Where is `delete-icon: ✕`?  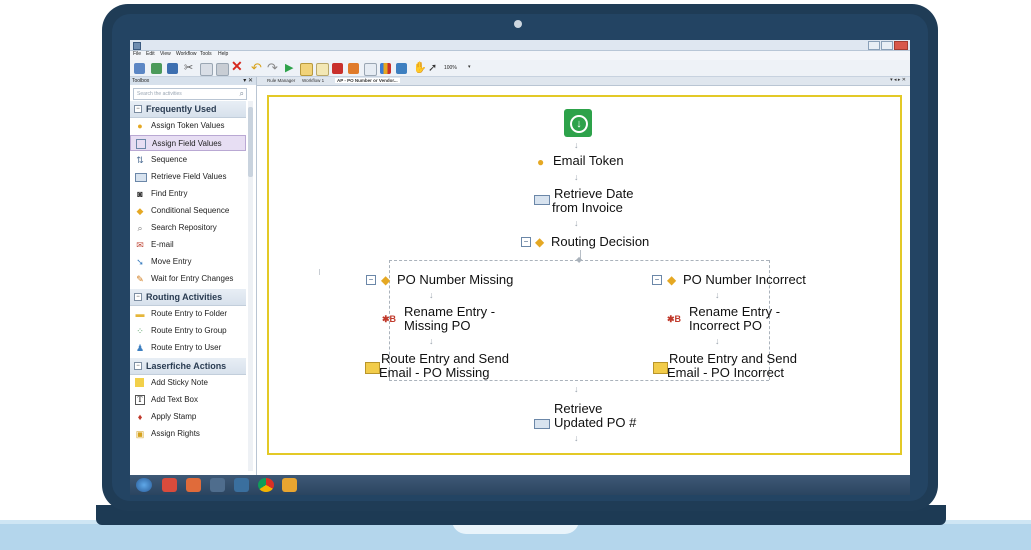
delete-icon: ✕ is located at coordinates (237, 66).